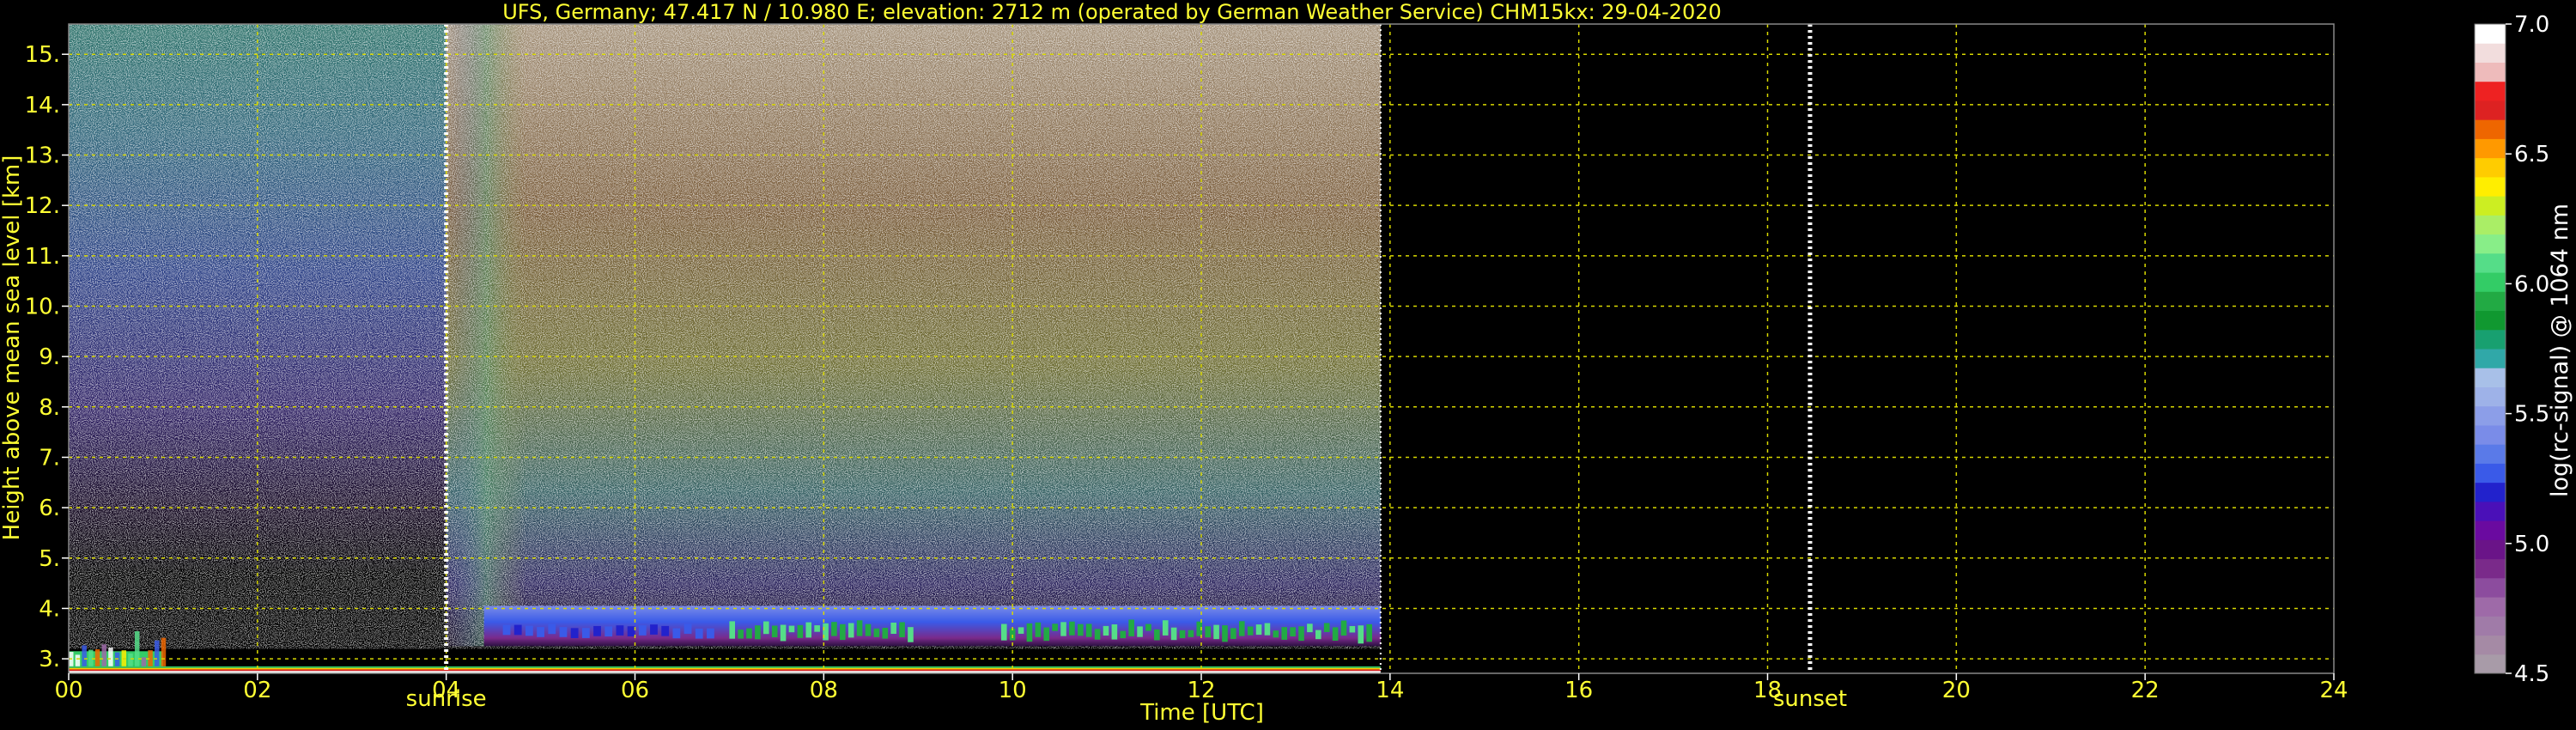 The image size is (2576, 730). I want to click on x-tick-label: 10, so click(1013, 690).